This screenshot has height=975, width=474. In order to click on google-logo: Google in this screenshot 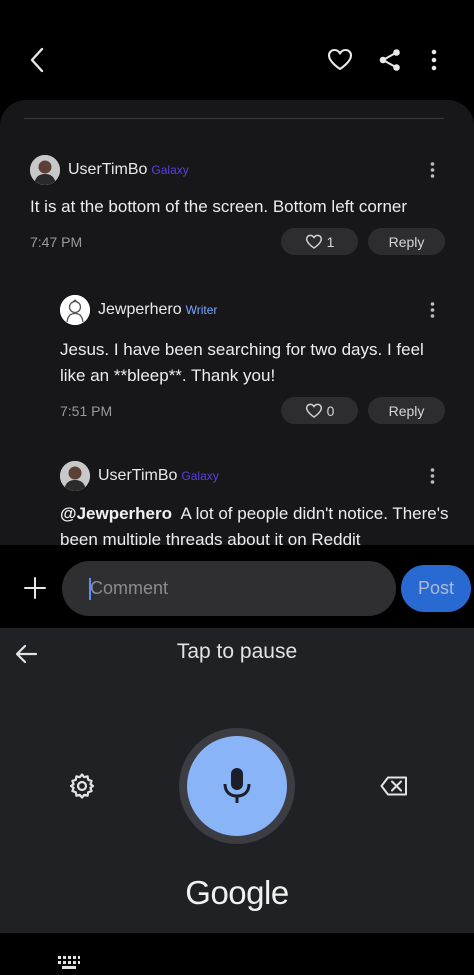, I will do `click(237, 892)`.